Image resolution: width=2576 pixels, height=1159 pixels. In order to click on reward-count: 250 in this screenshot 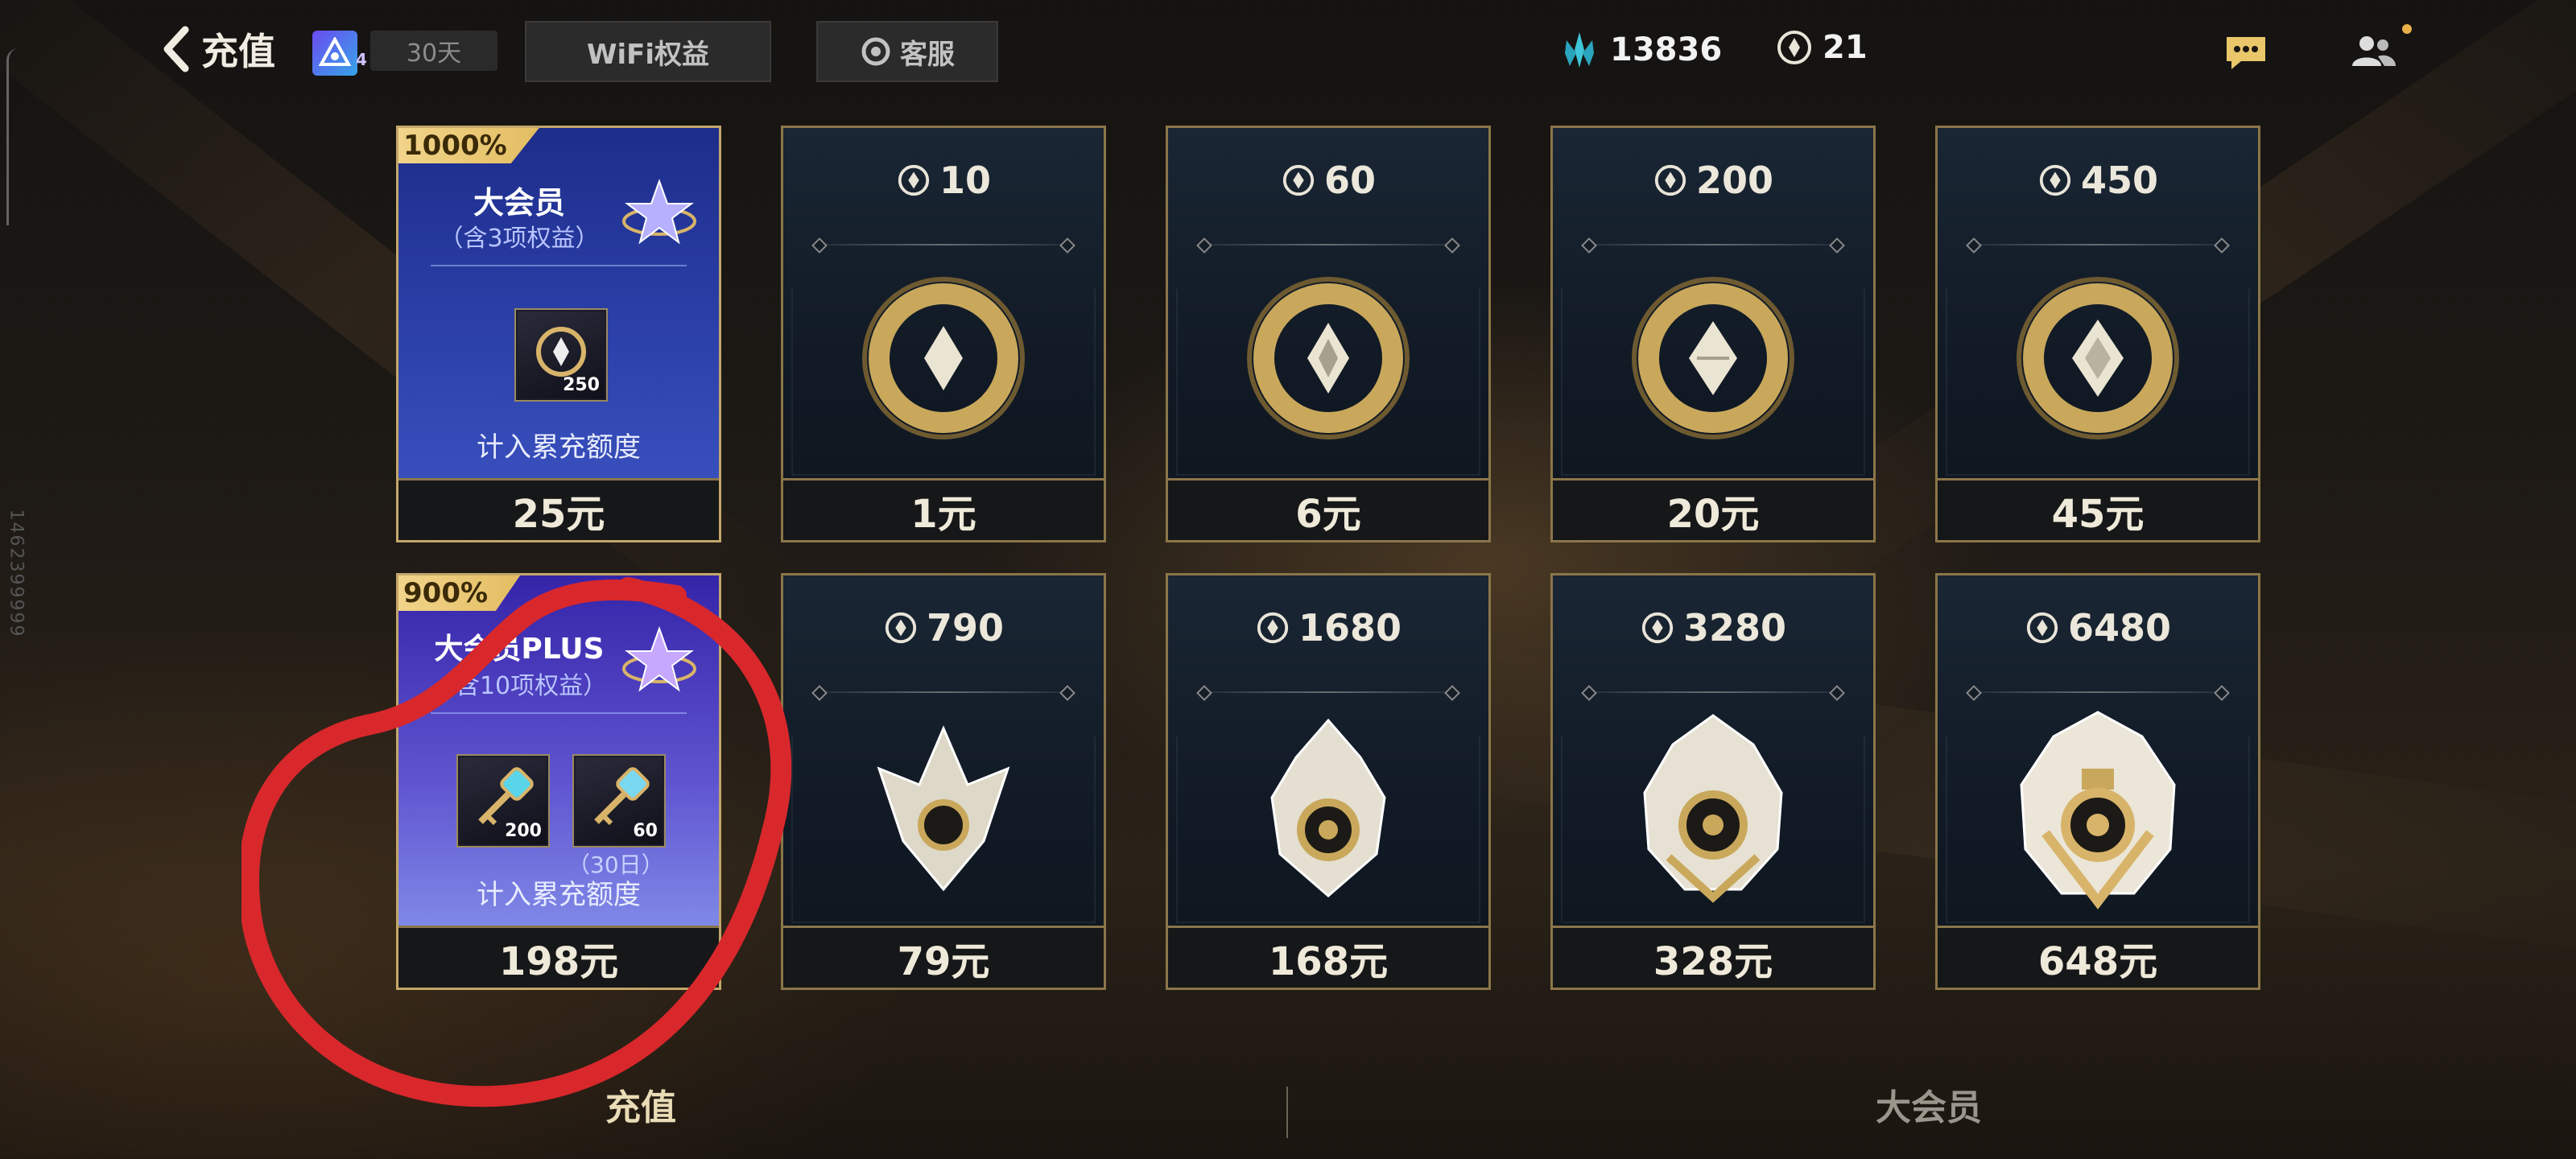, I will do `click(581, 385)`.